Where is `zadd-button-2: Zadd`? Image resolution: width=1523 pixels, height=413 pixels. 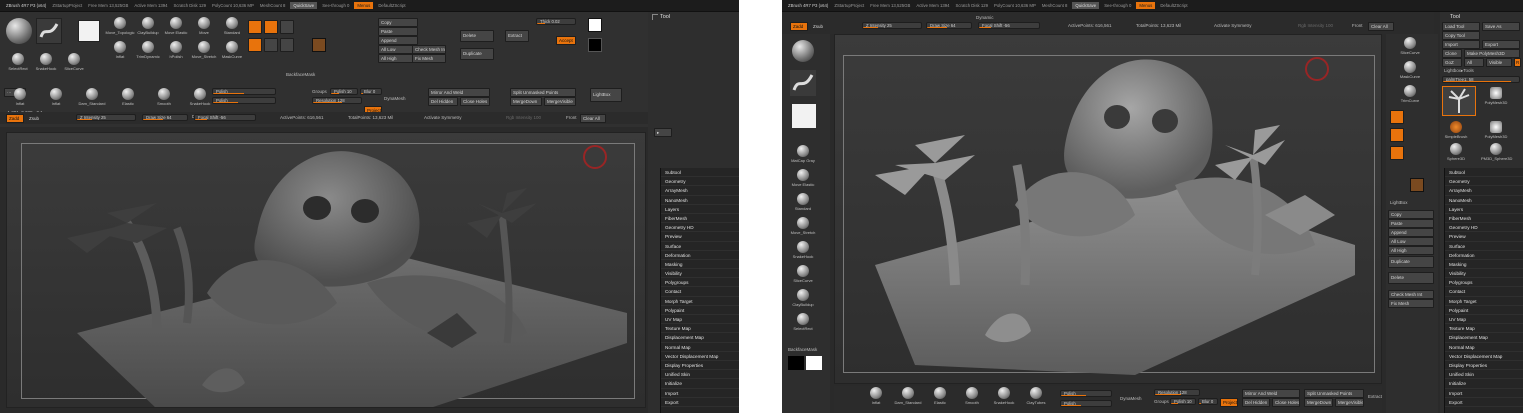
zadd-button-2: Zadd is located at coordinates (799, 26).